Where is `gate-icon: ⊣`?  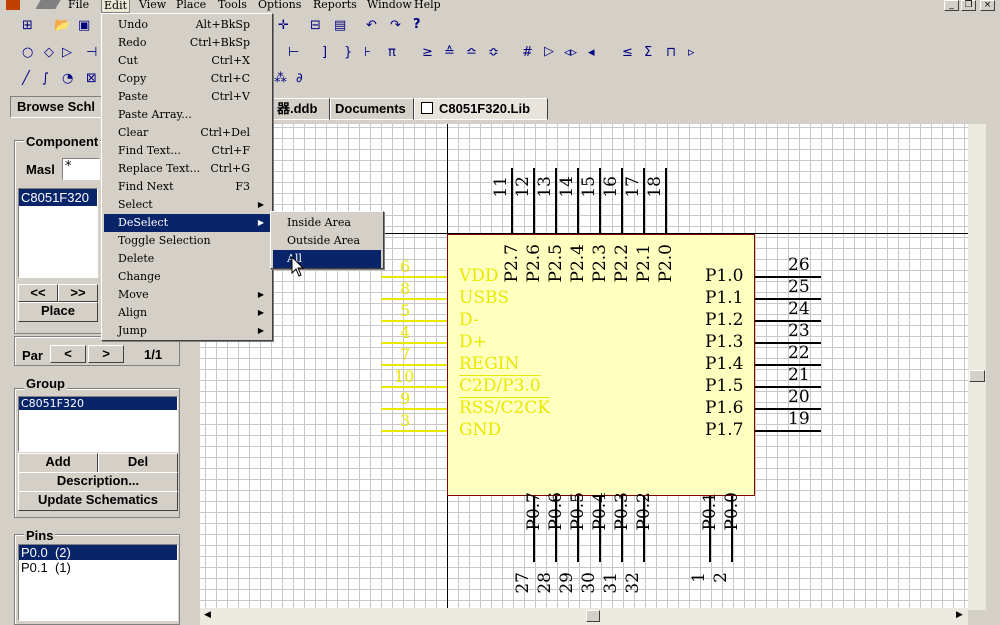
gate-icon: ⊣ is located at coordinates (91, 53).